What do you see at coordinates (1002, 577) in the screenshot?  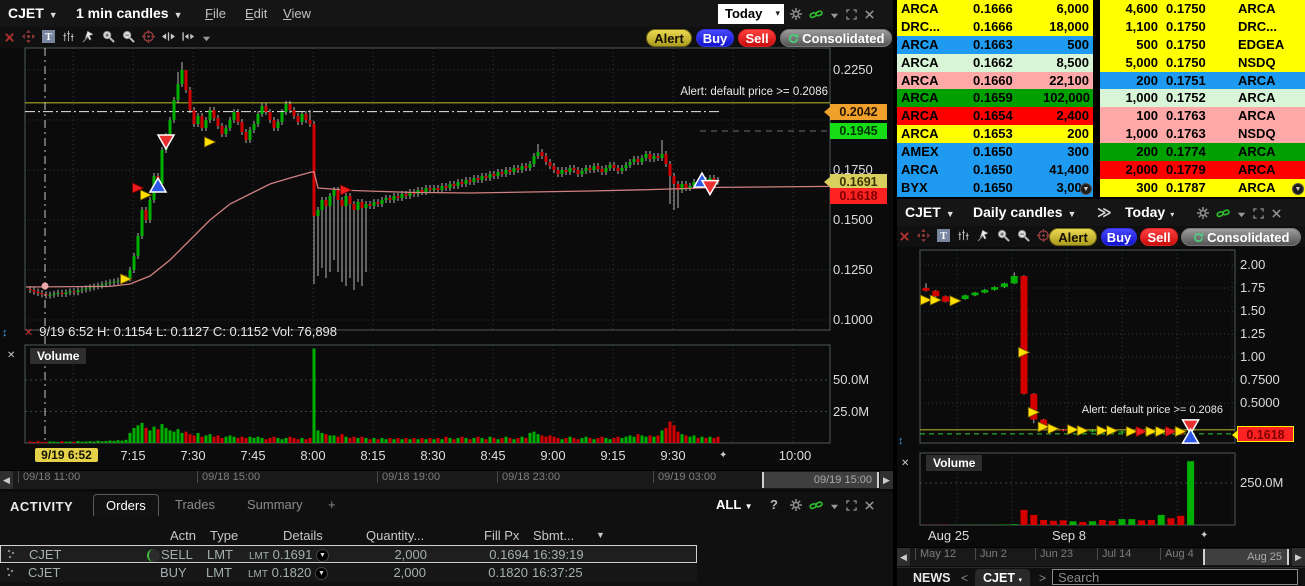 I see `news-symbol-tab: CJET ▾` at bounding box center [1002, 577].